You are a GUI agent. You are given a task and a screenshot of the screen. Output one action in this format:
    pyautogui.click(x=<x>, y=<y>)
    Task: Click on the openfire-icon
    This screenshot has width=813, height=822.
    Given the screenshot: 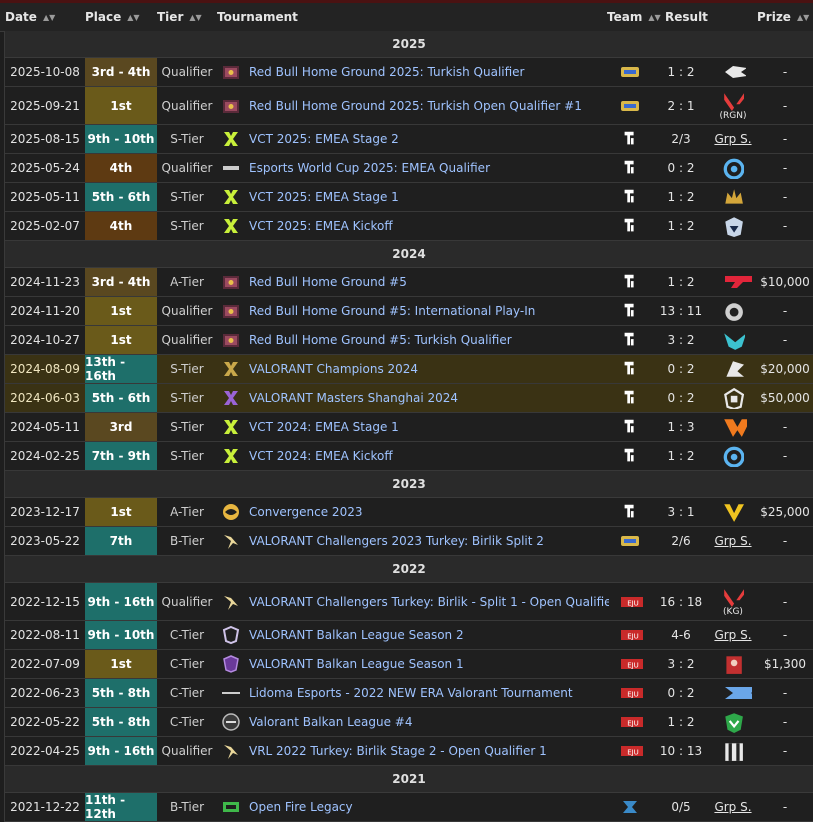 What is the action you would take?
    pyautogui.click(x=231, y=807)
    